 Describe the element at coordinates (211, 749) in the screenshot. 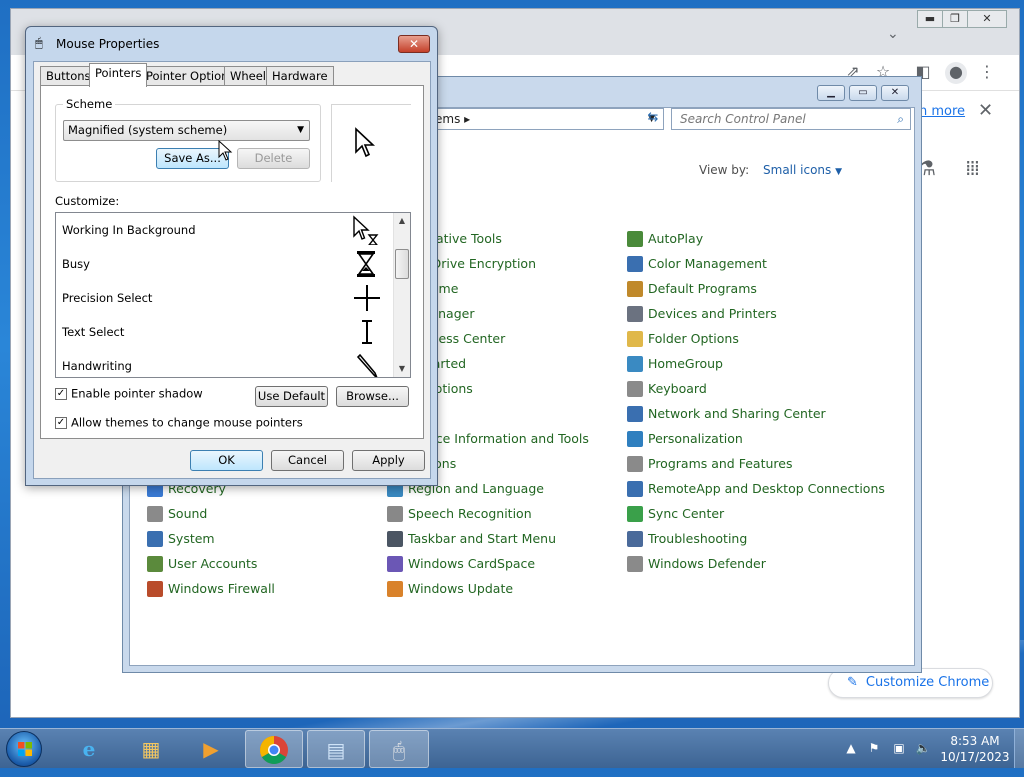

I see `media-player-icon: ▶` at that location.